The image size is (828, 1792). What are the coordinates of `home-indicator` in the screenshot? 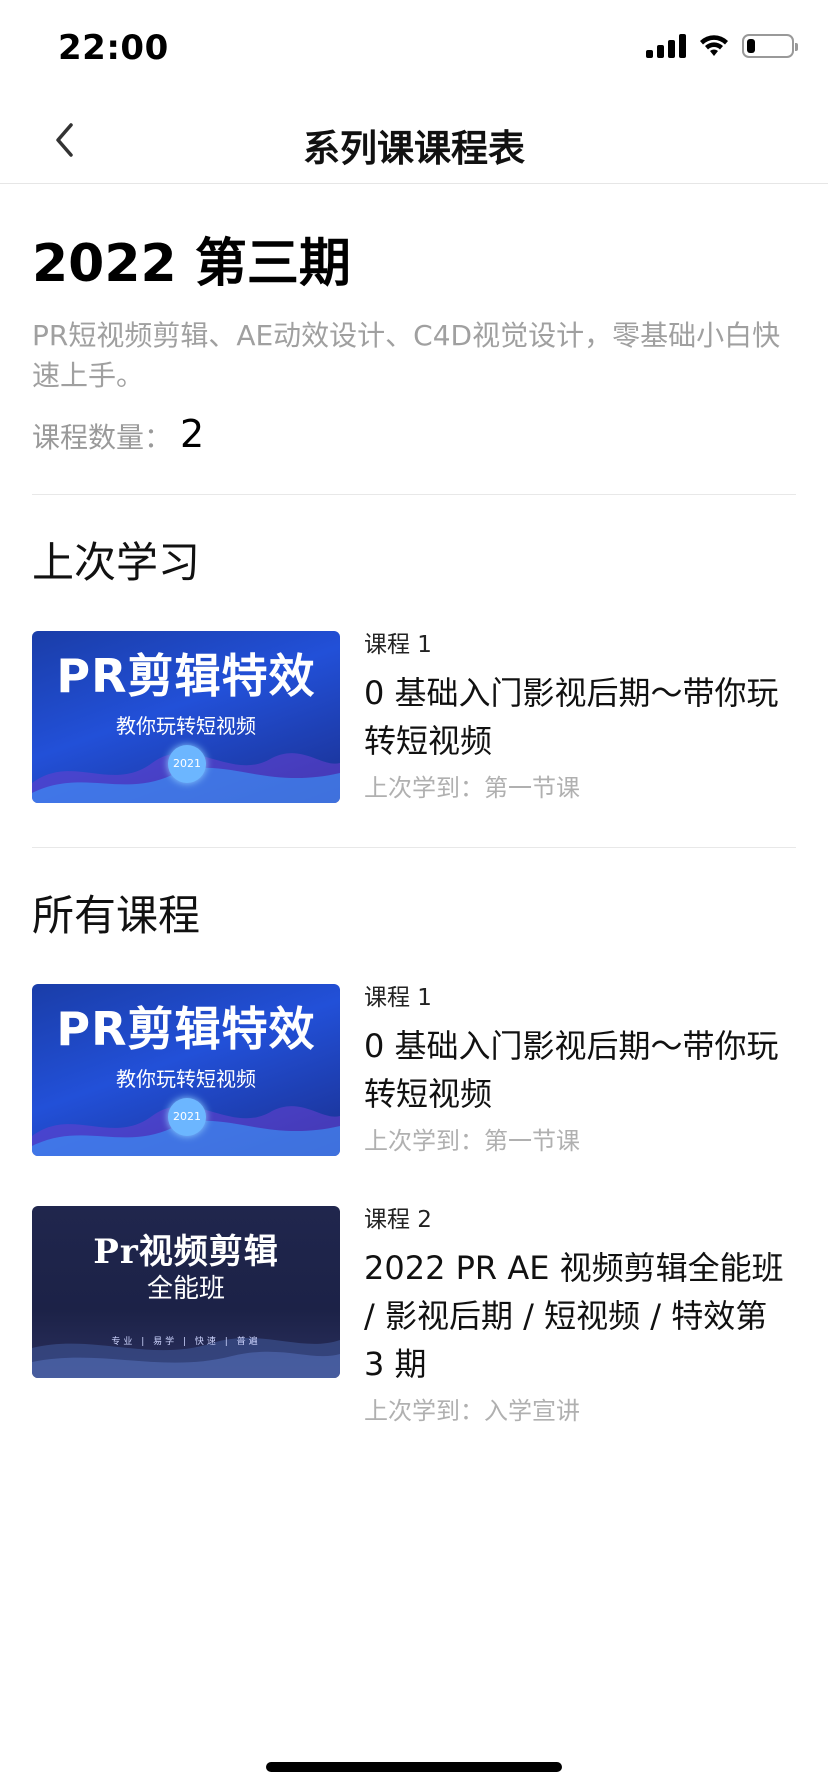 It's located at (414, 1767).